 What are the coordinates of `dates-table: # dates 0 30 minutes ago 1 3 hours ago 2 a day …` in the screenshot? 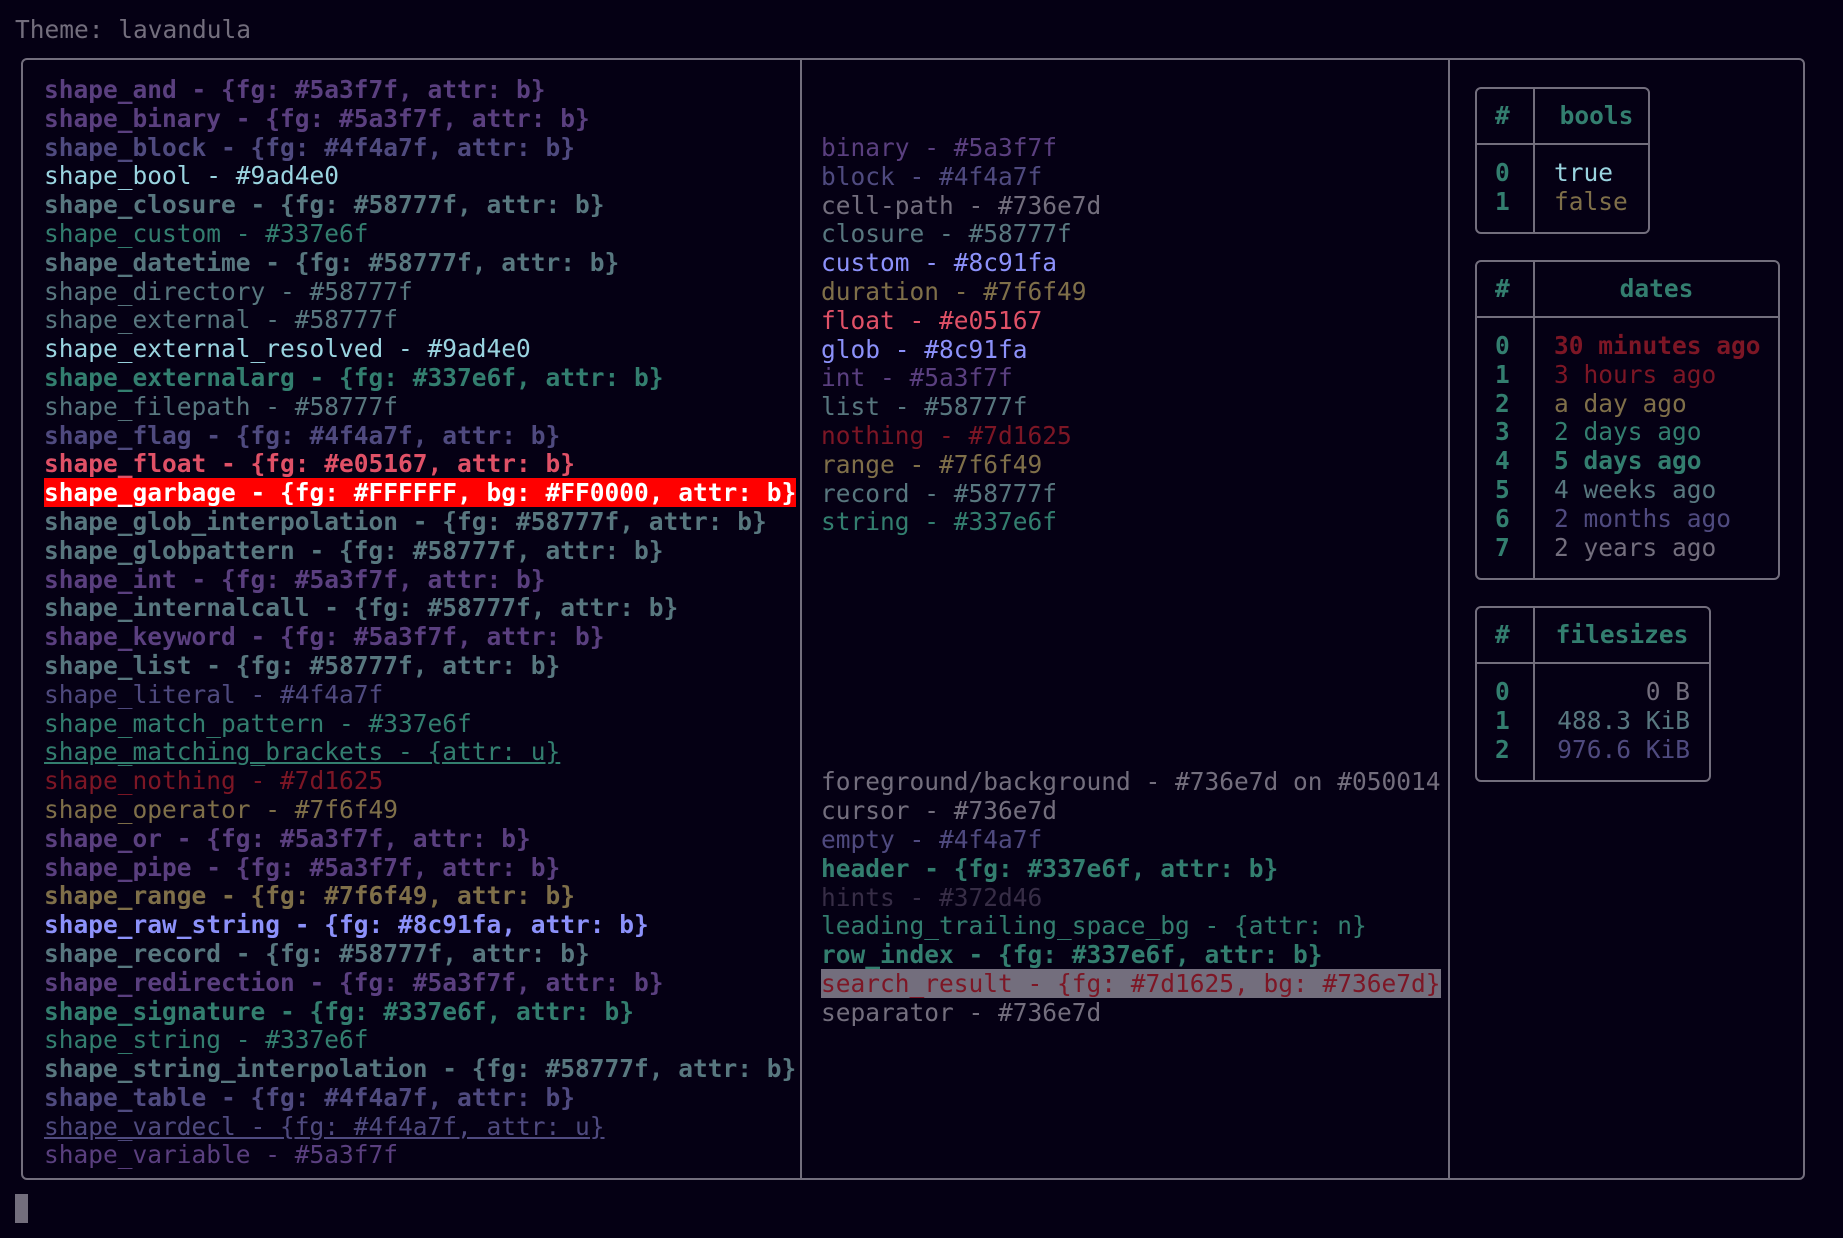 It's located at (1627, 420).